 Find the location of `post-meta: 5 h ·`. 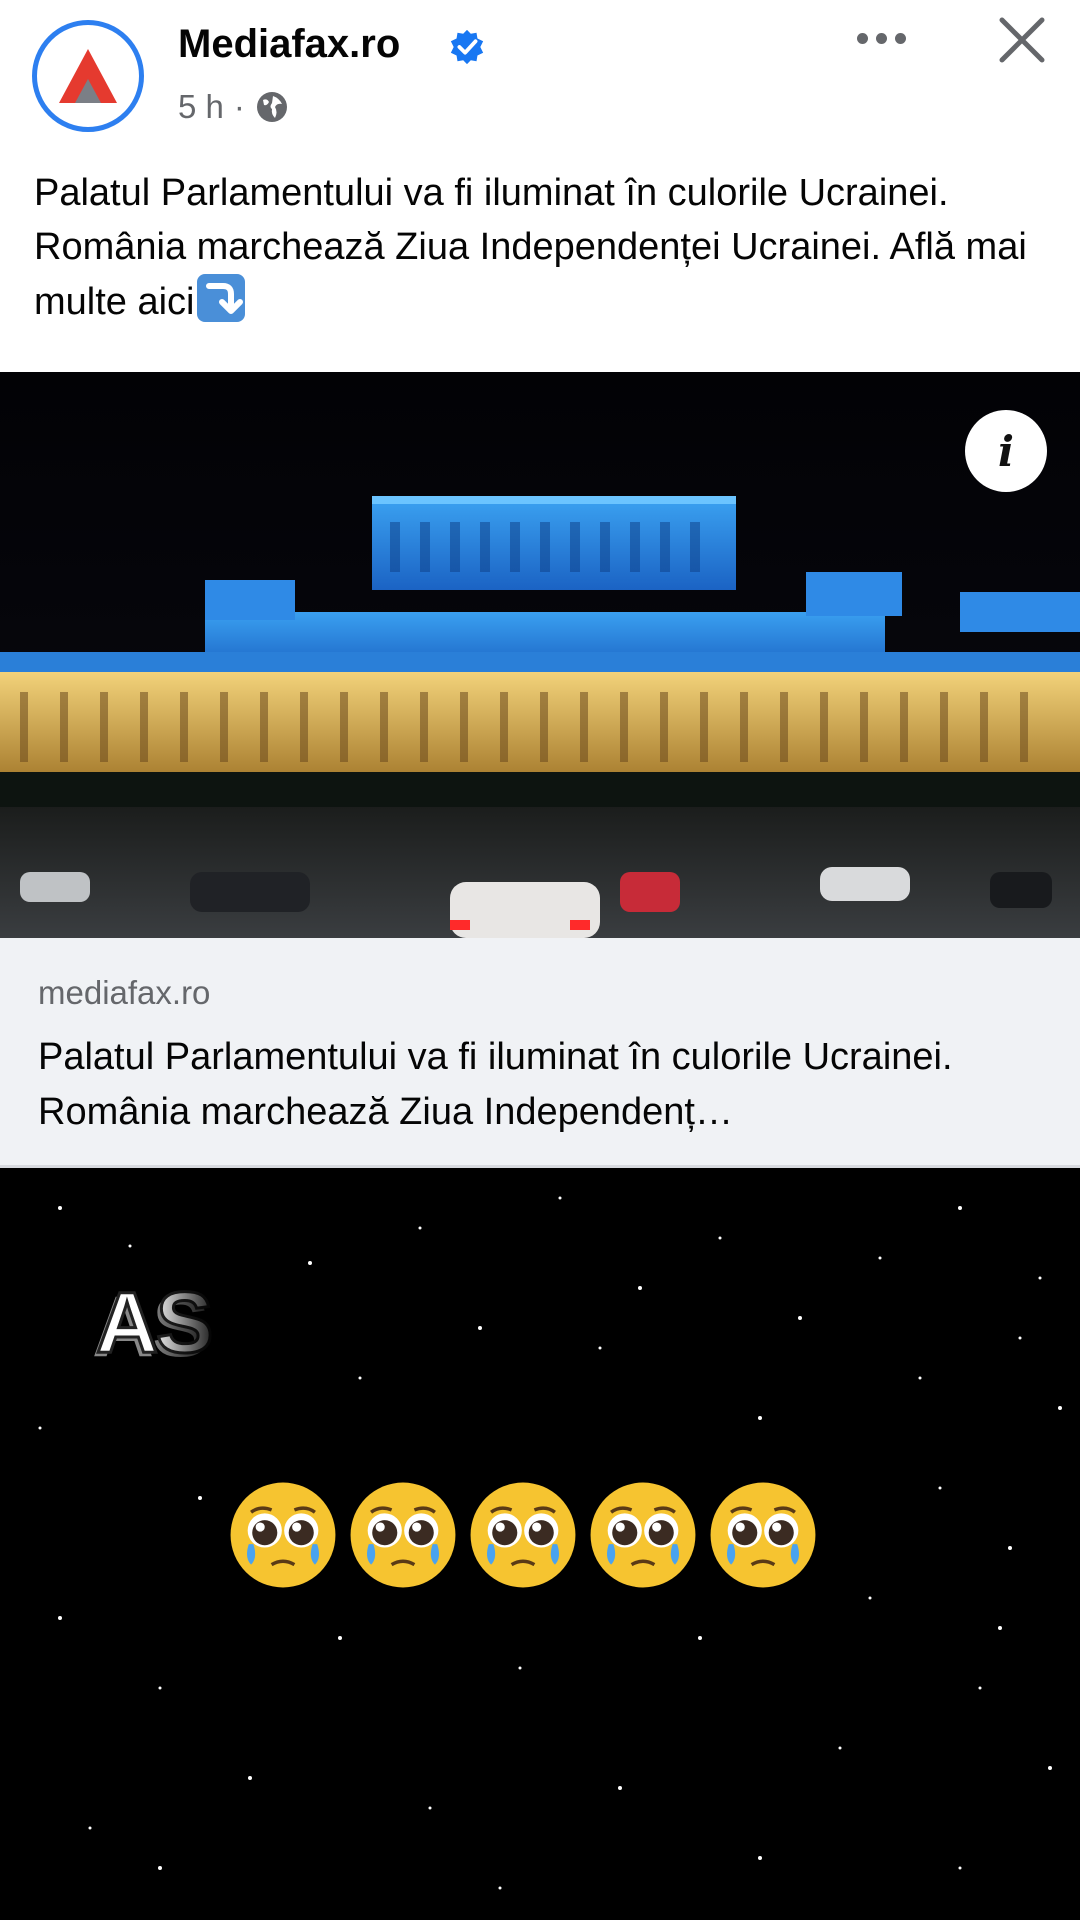

post-meta: 5 h · is located at coordinates (233, 107).